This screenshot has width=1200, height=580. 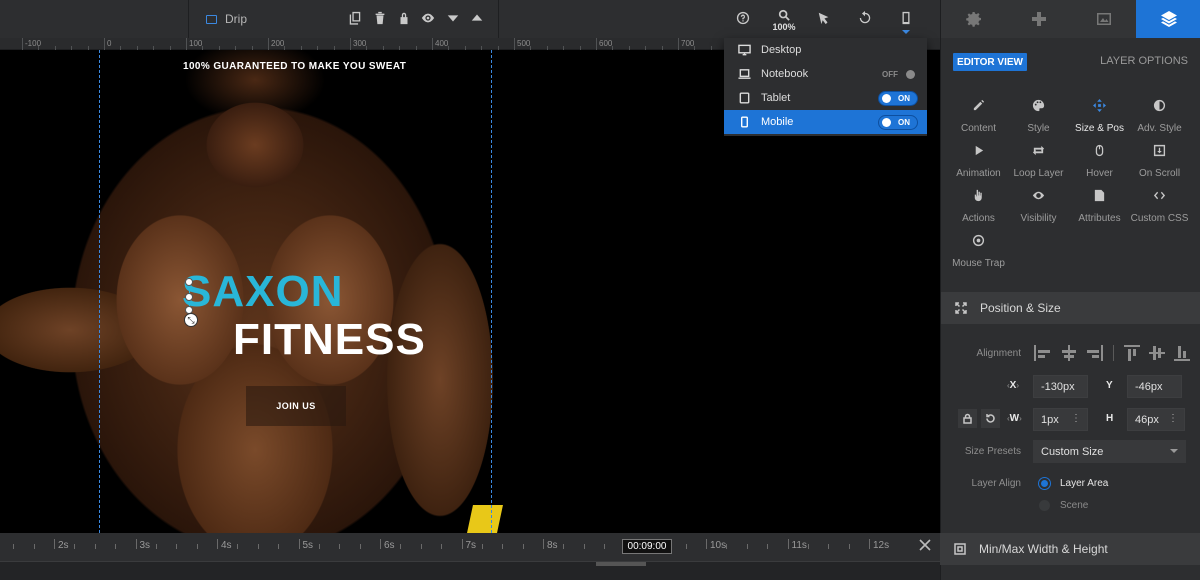 I want to click on ruler-label: 600, so click(x=606, y=43).